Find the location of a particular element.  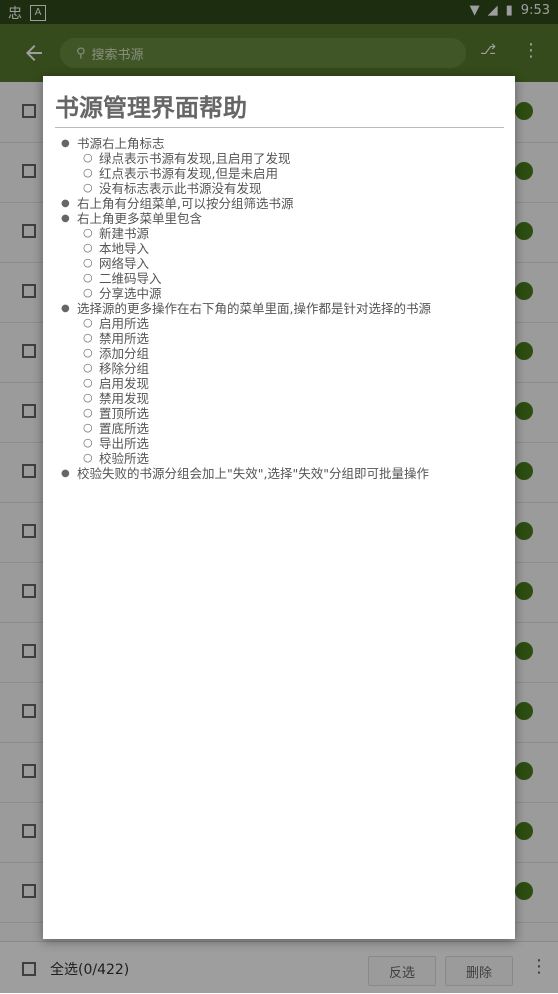

list-item: 校验所选 is located at coordinates (287, 458).